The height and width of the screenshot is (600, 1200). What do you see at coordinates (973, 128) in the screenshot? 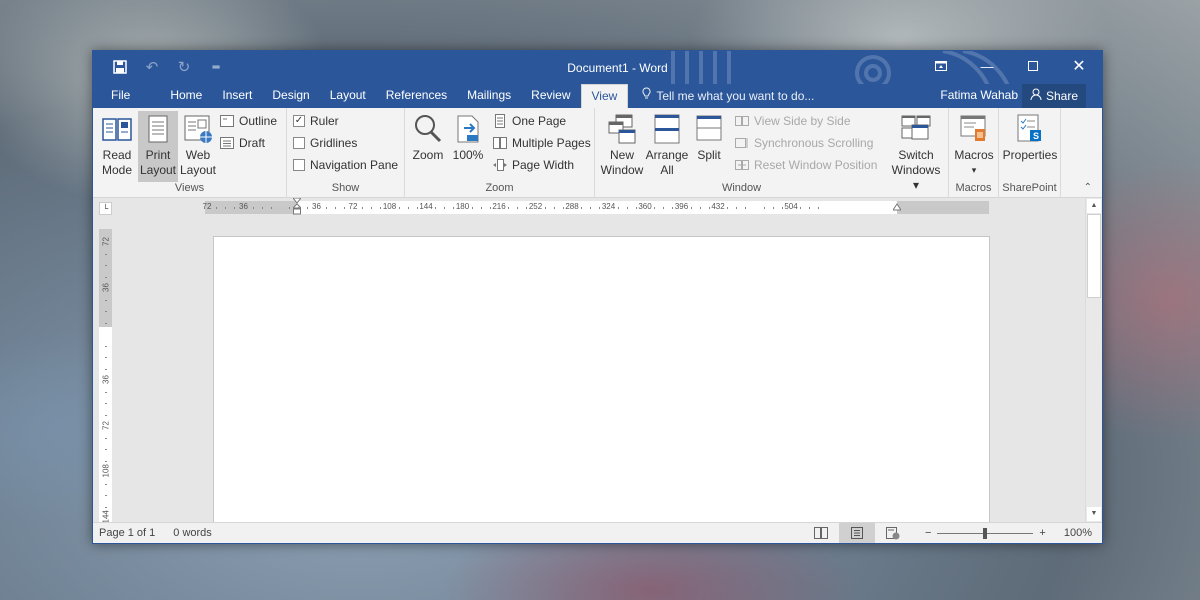
I see `macros-icon` at bounding box center [973, 128].